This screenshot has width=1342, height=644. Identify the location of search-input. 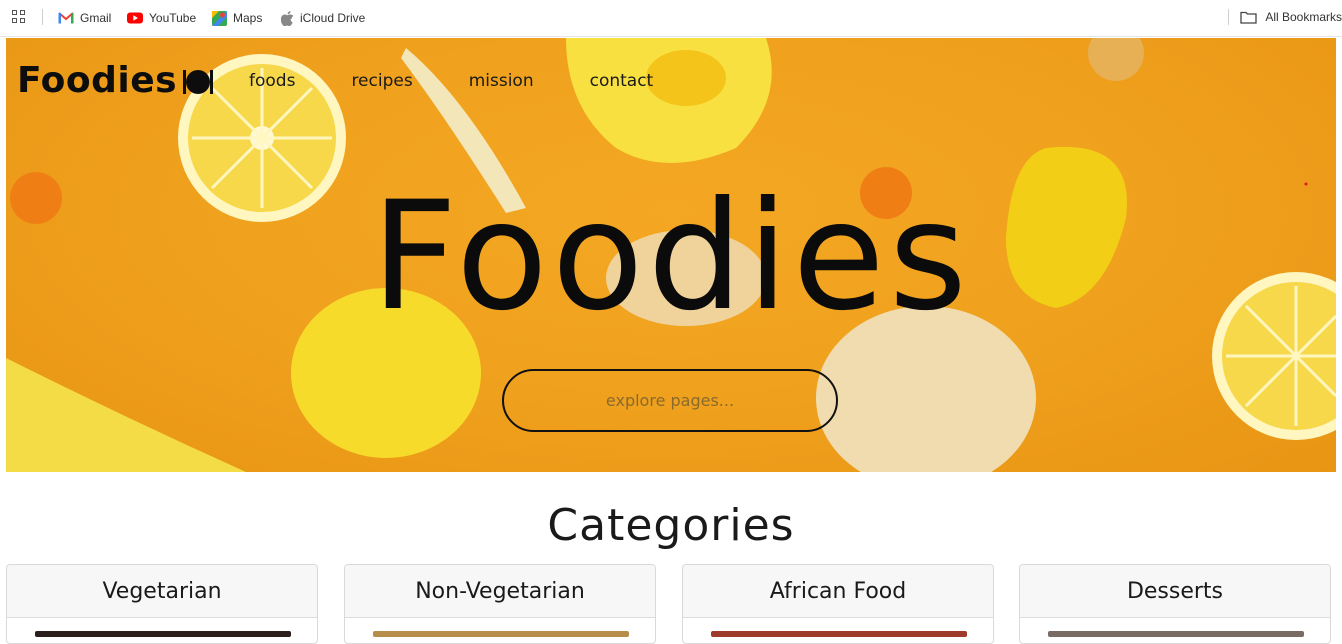
(670, 400).